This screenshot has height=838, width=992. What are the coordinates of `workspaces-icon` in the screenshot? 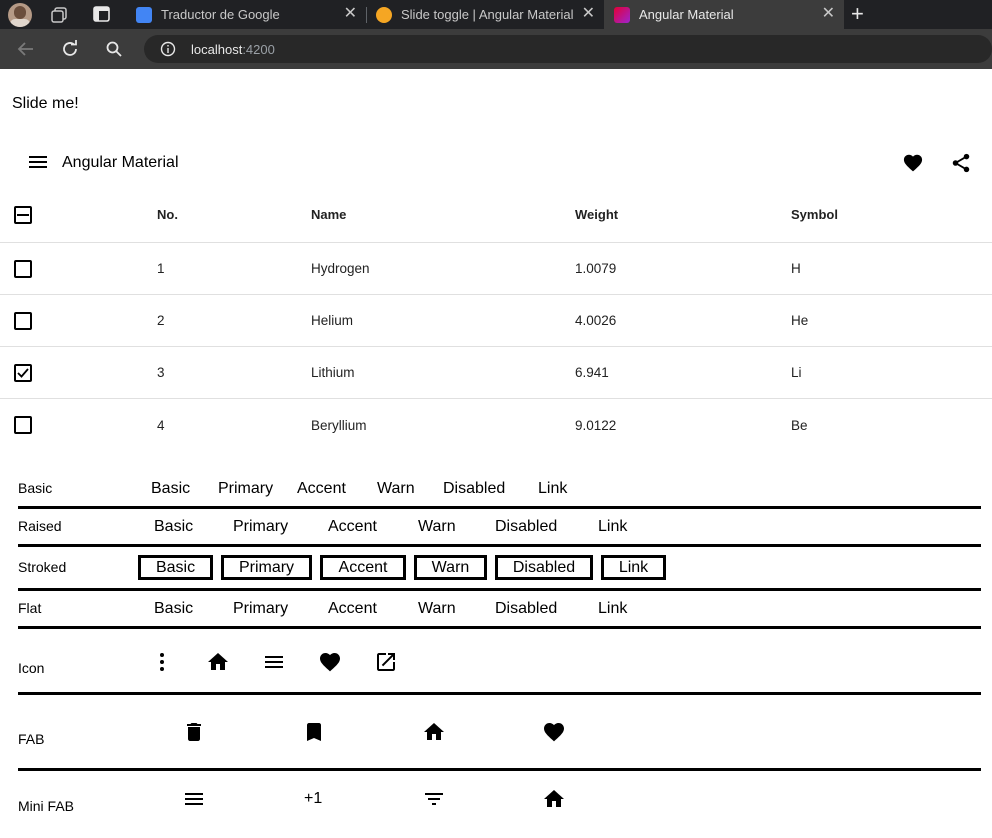 It's located at (59, 15).